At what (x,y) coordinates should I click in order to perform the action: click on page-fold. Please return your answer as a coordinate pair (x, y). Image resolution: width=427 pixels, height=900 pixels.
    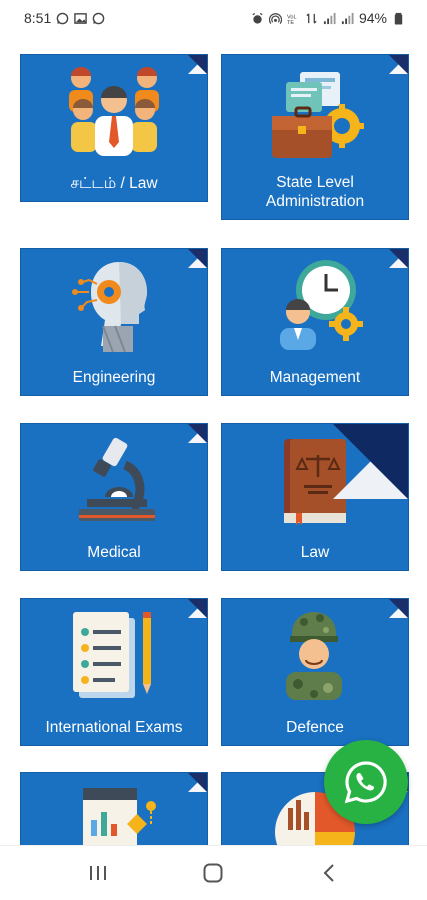
    Looking at the image, I should click on (370, 461).